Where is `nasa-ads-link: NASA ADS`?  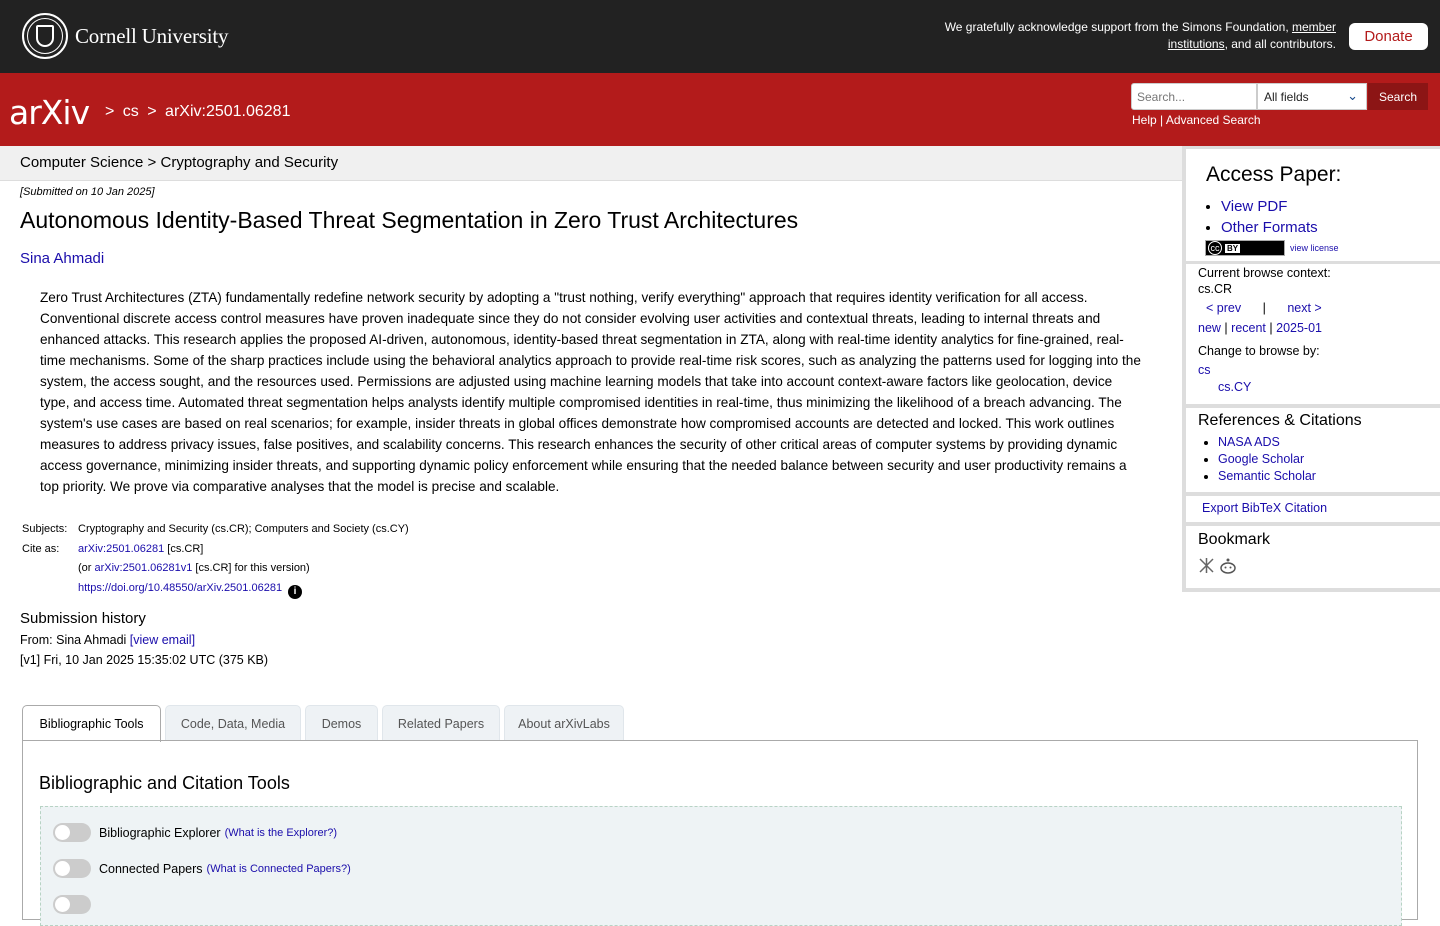 nasa-ads-link: NASA ADS is located at coordinates (1249, 442).